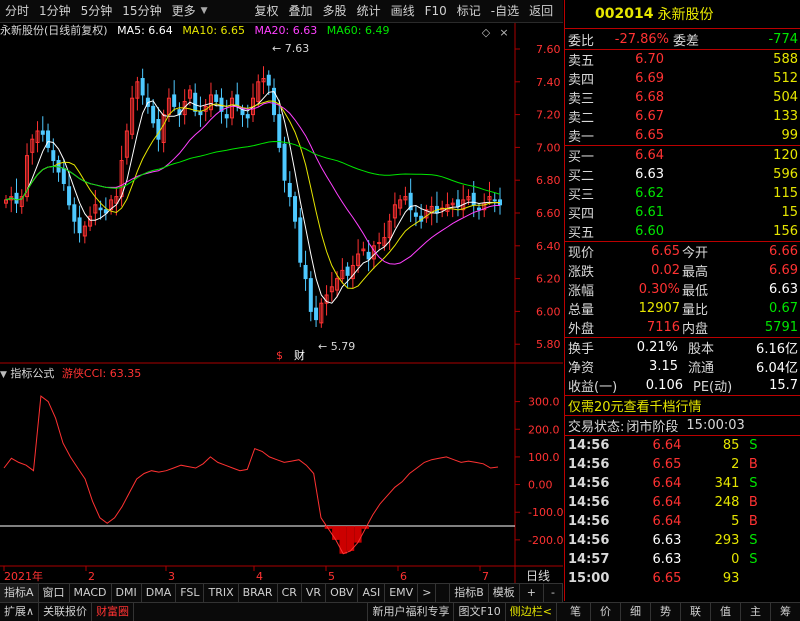 Image resolution: width=800 pixels, height=621 pixels. I want to click on ask-row: 卖四 6.69 512, so click(682, 78).